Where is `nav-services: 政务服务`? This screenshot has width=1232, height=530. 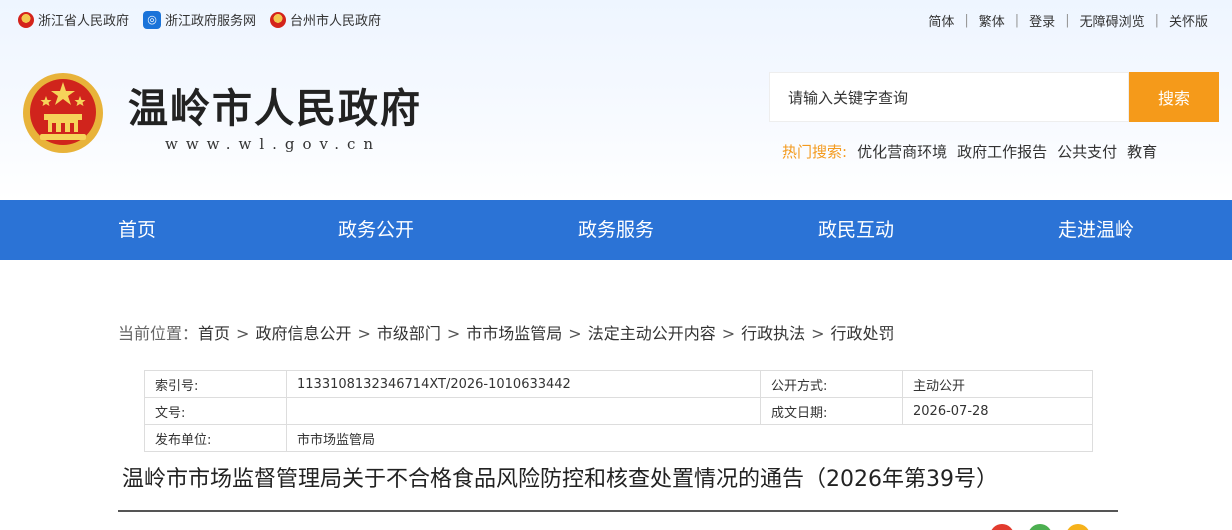 nav-services: 政务服务 is located at coordinates (616, 230).